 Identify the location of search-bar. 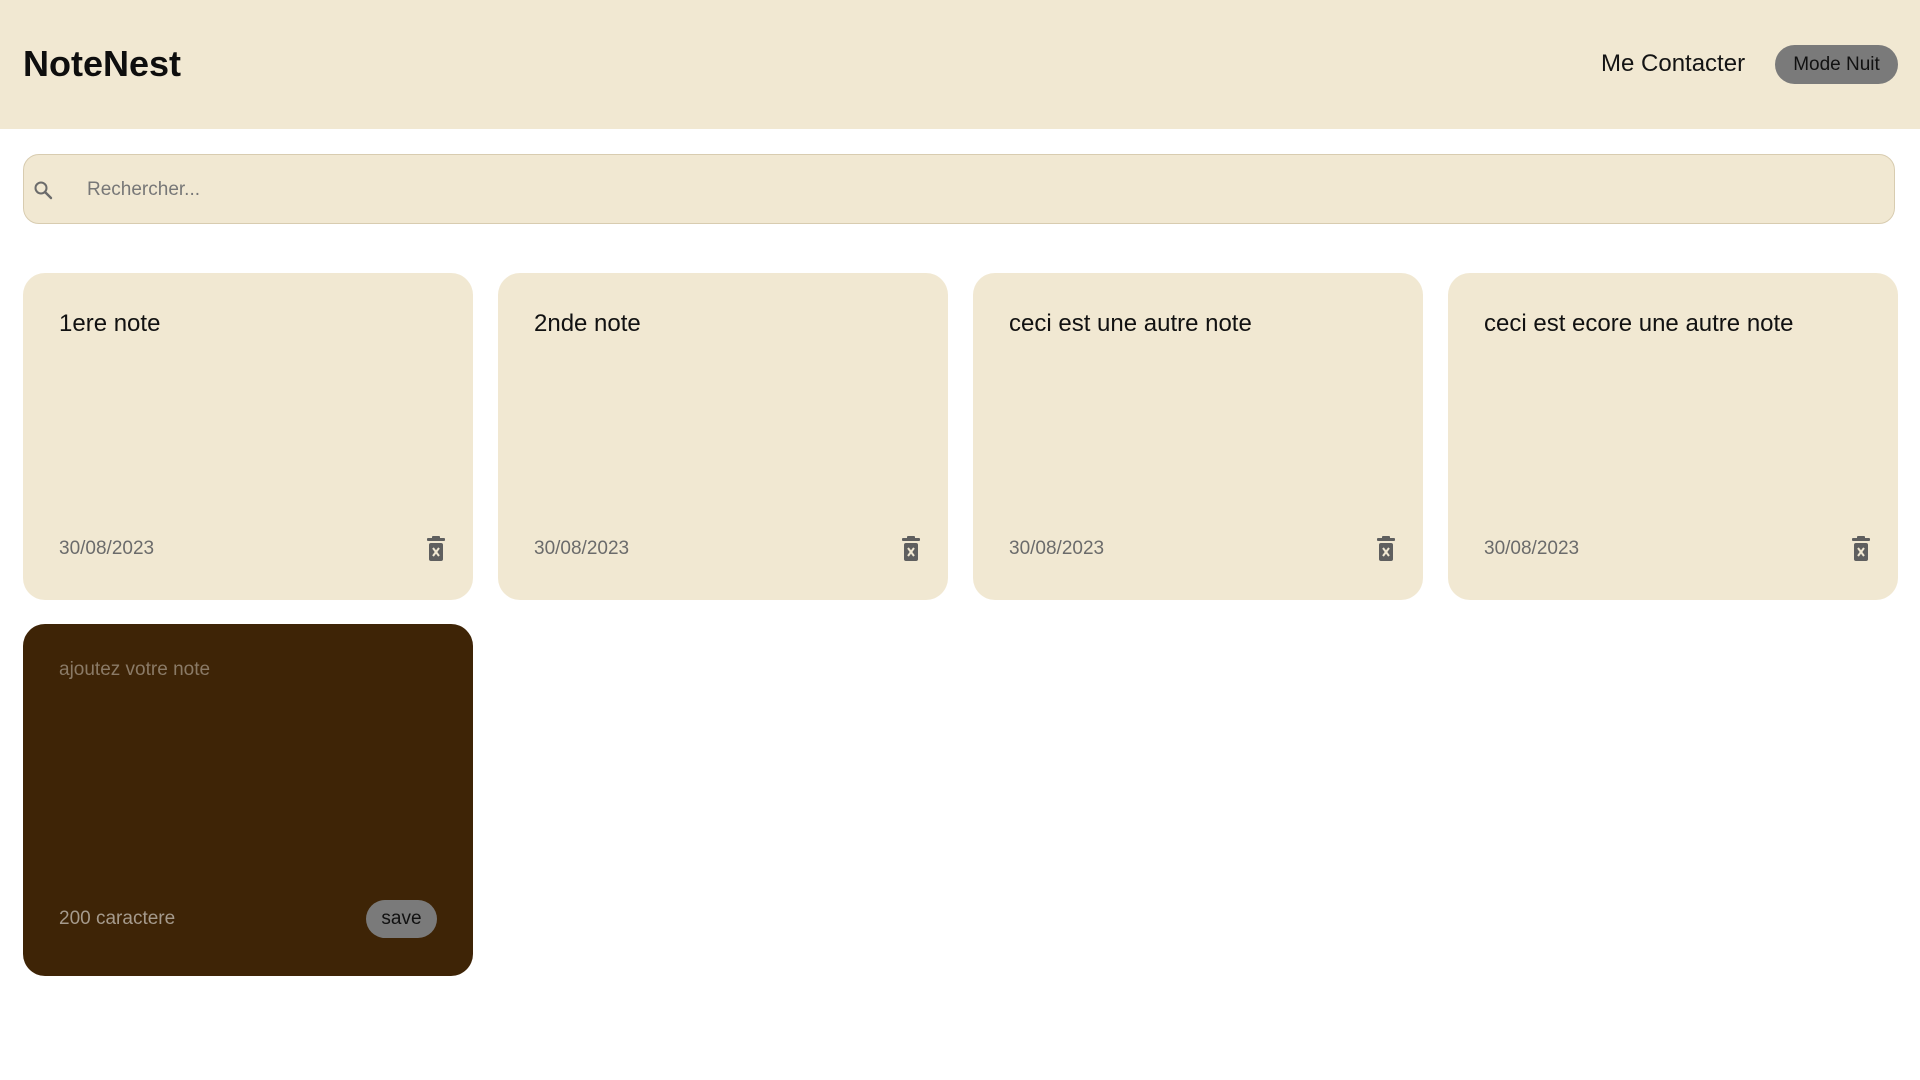
(959, 189).